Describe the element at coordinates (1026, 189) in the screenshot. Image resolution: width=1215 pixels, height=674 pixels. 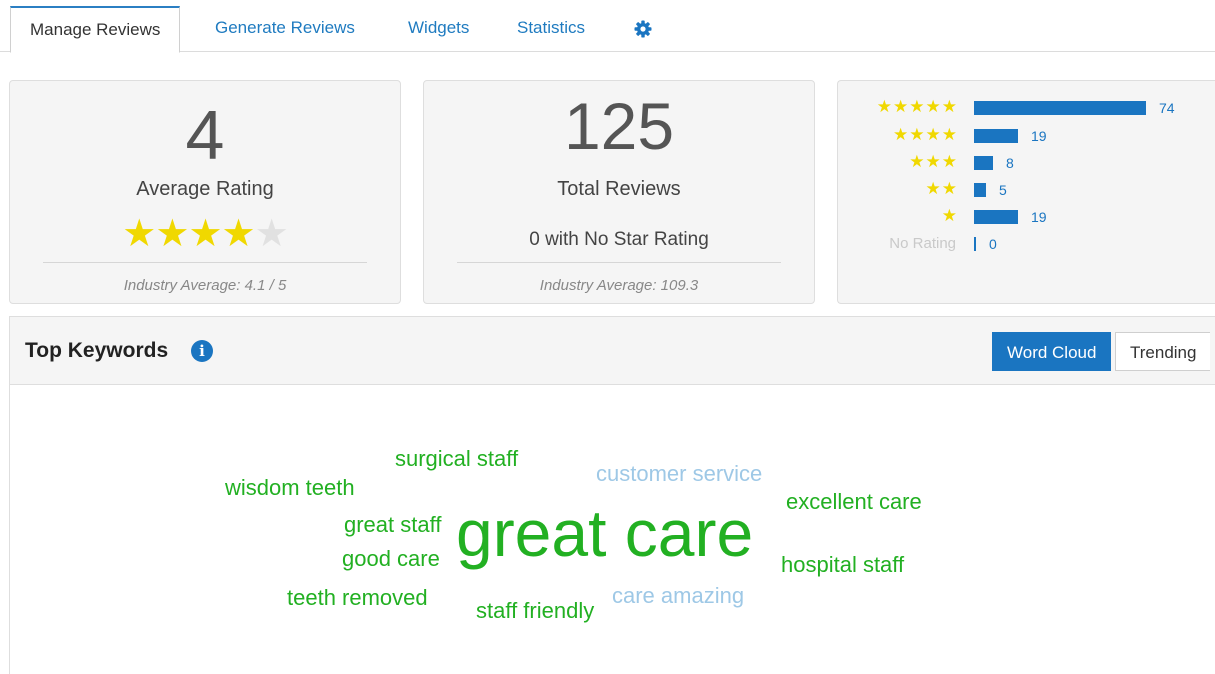
I see `rating-distribution-row: ★★ 5` at that location.